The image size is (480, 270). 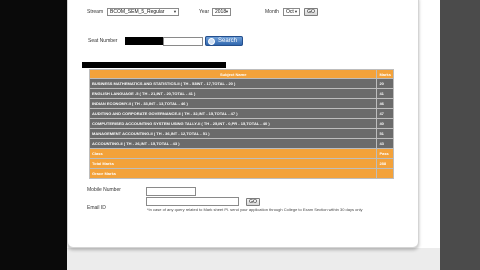 What do you see at coordinates (385, 143) in the screenshot?
I see `marks-cell: 43` at bounding box center [385, 143].